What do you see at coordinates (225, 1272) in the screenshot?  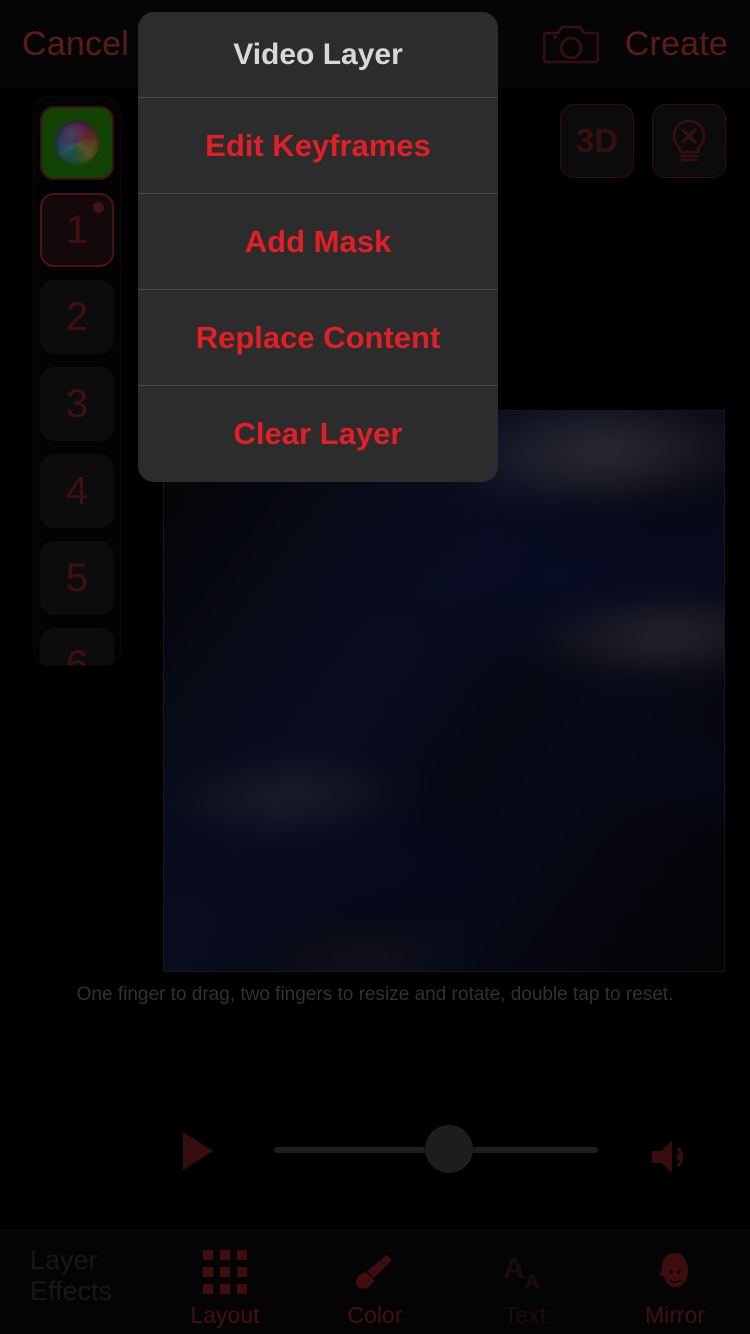 I see `grid-icon` at bounding box center [225, 1272].